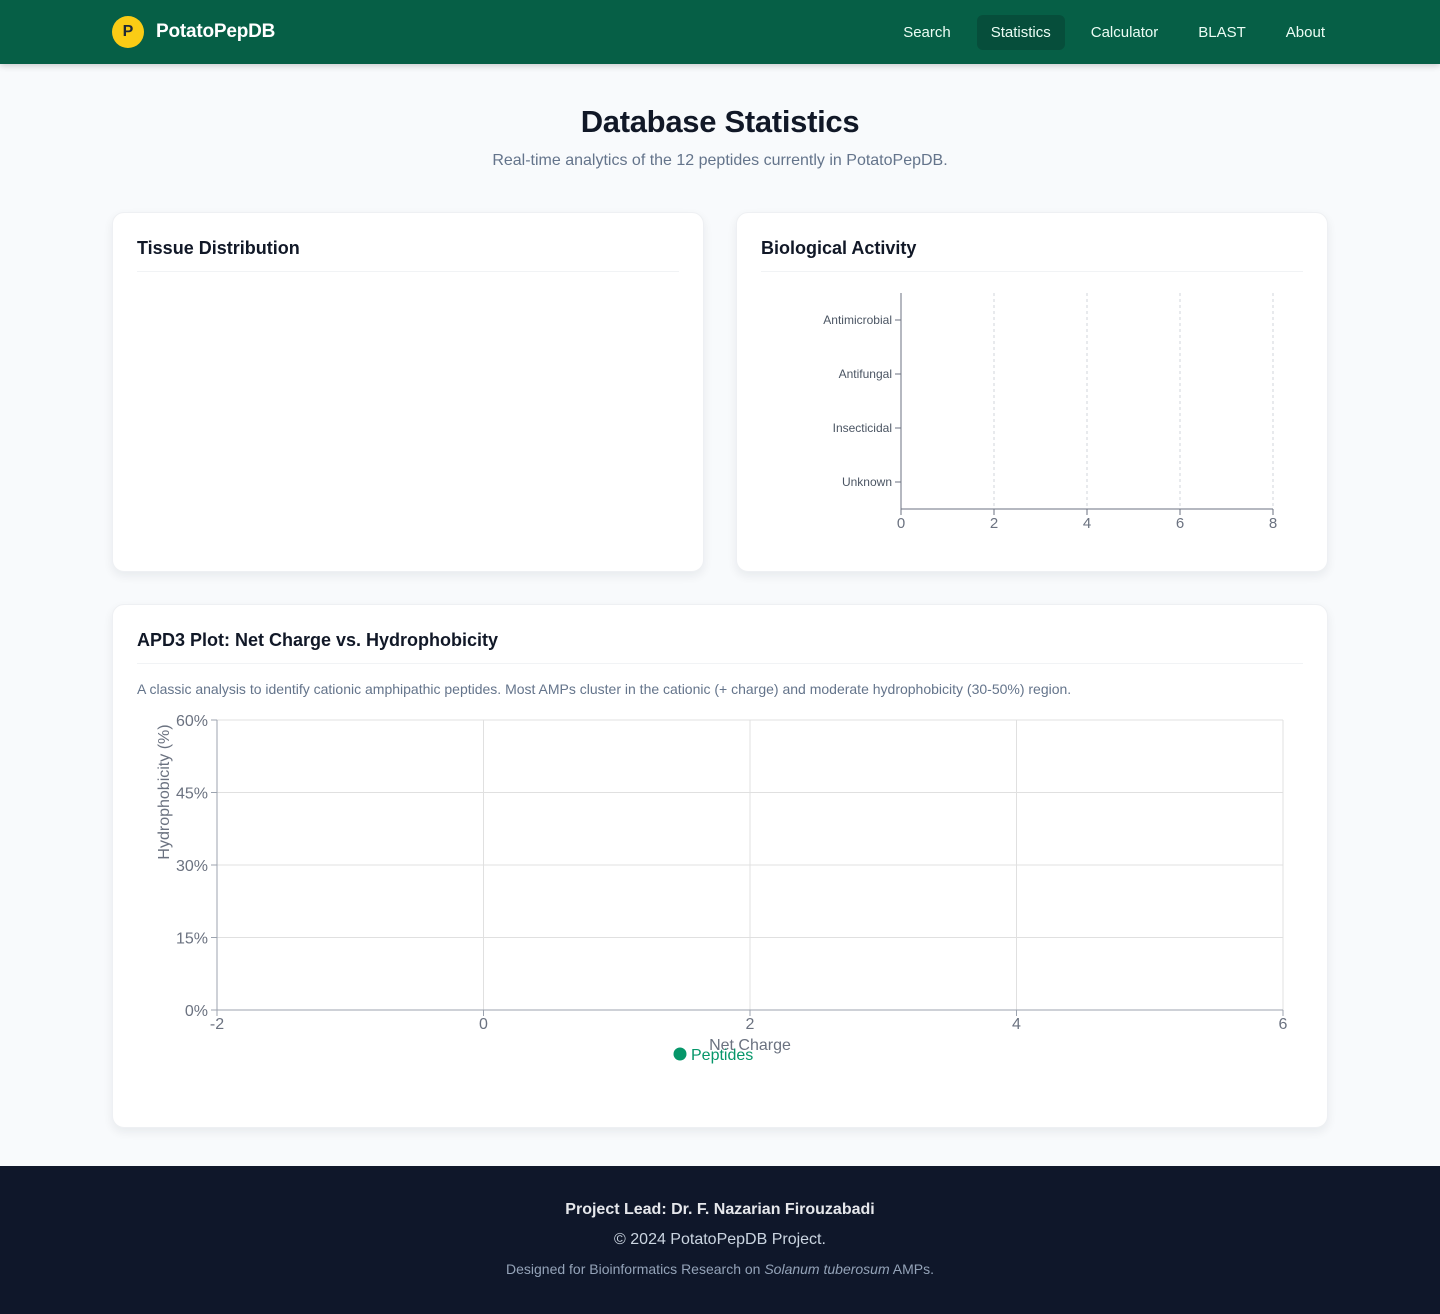 The image size is (1440, 1314). Describe the element at coordinates (1222, 32) in the screenshot. I see `nav-link-blast: BLAST` at that location.